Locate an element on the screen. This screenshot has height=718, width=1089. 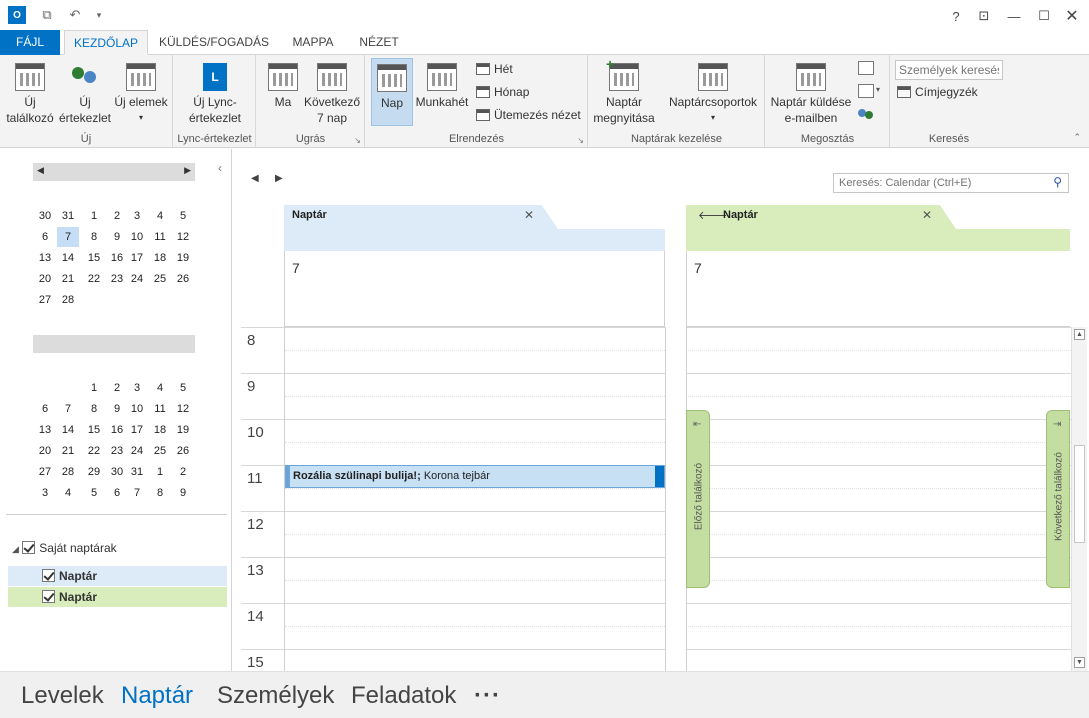
minical-day: 21 is located at coordinates (68, 279).